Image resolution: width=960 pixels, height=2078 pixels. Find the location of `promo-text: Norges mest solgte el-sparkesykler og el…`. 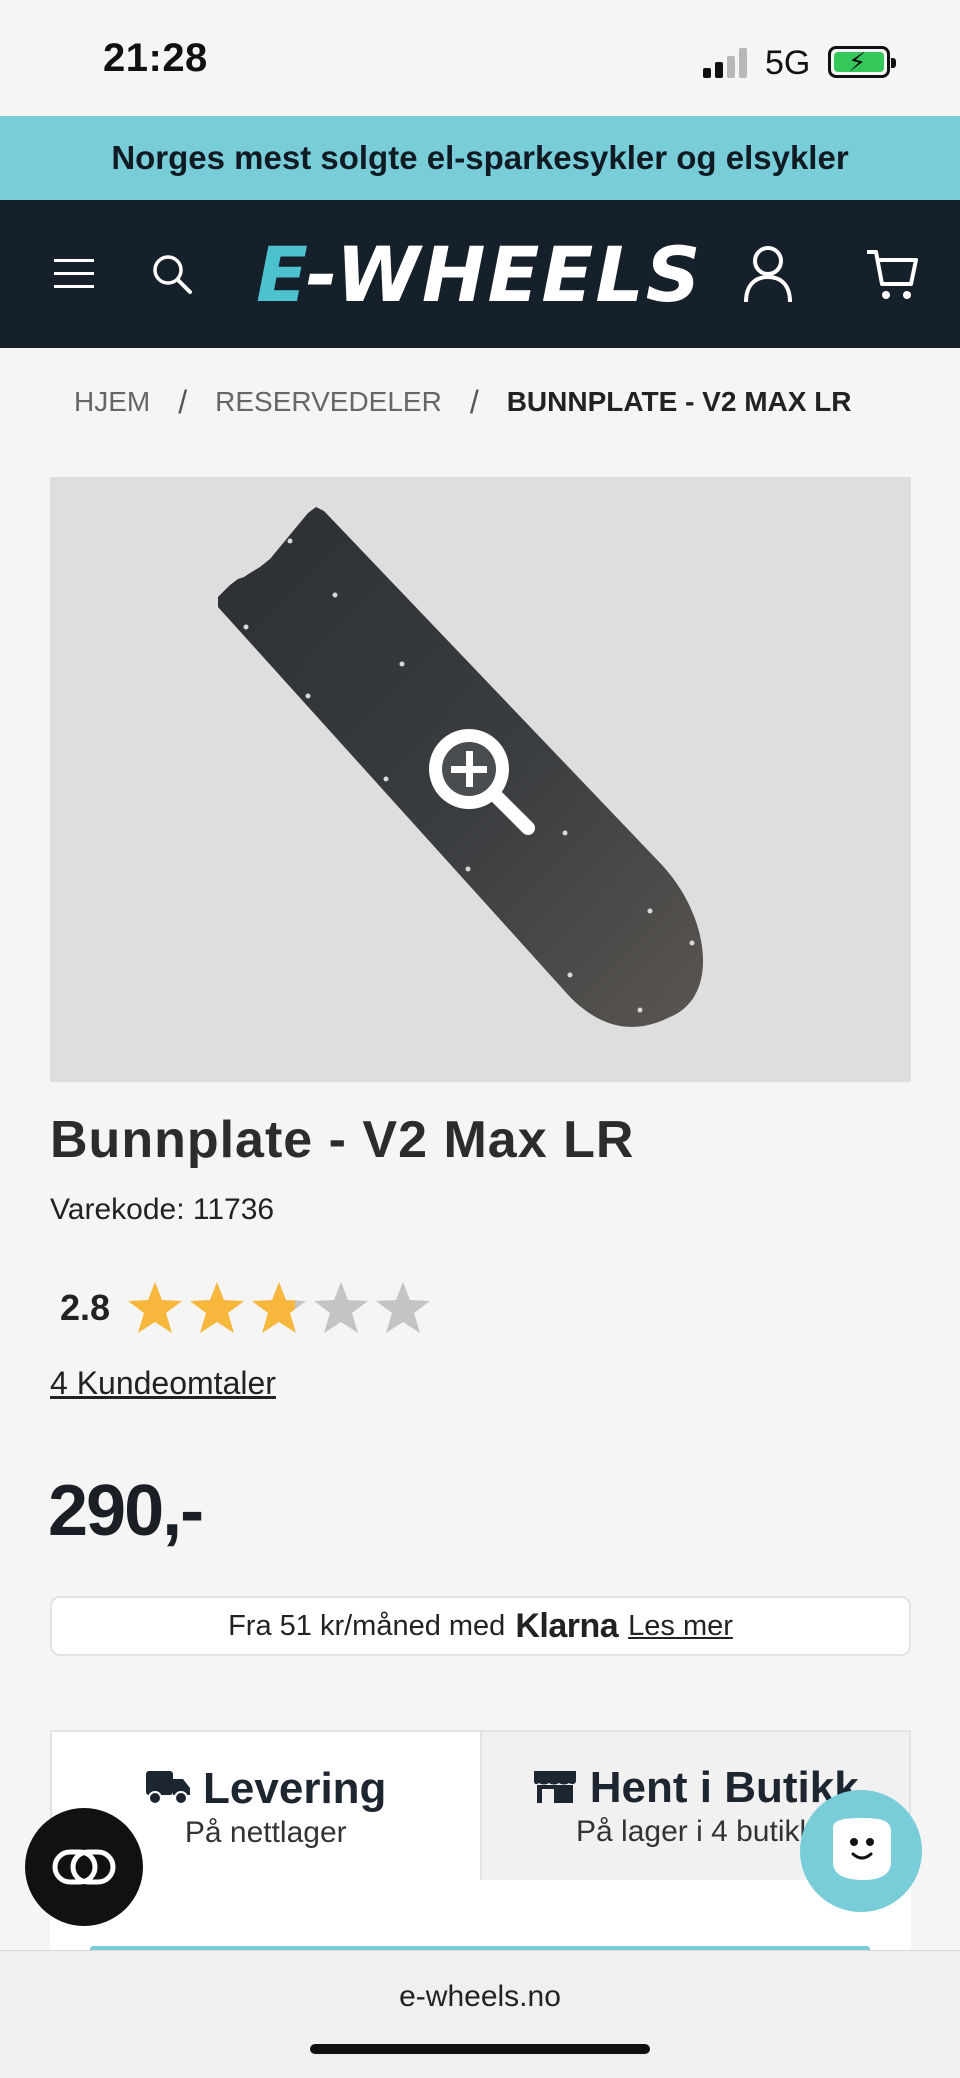

promo-text: Norges mest solgte el-sparkesykler og el… is located at coordinates (480, 157).